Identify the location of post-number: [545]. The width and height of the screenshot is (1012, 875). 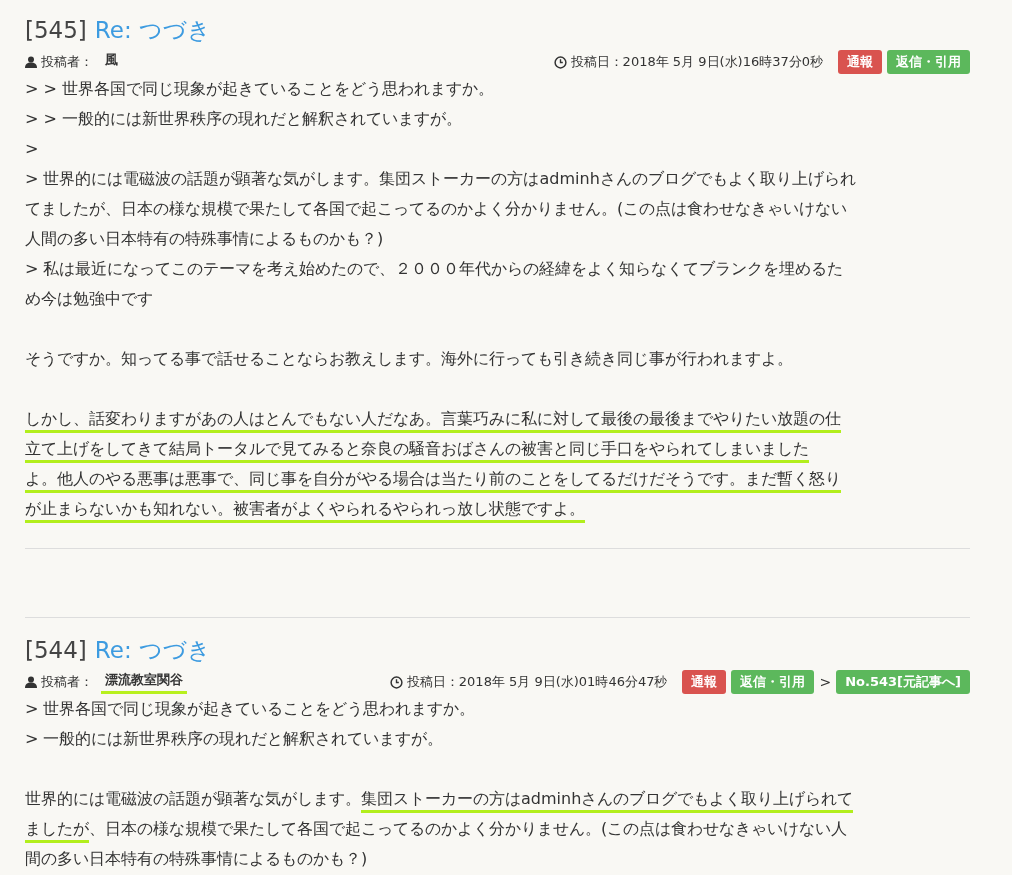
(56, 30).